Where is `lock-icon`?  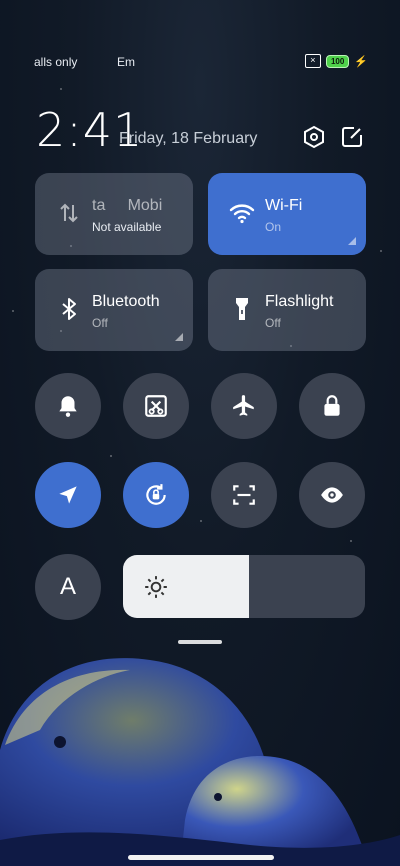
lock-icon is located at coordinates (332, 405).